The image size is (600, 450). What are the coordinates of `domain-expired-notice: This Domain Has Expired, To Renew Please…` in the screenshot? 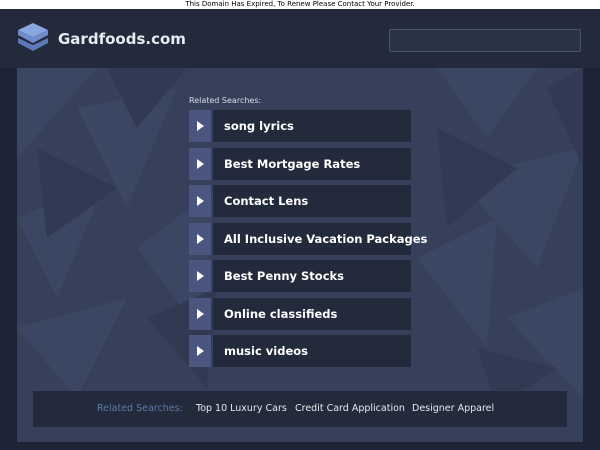 It's located at (300, 4).